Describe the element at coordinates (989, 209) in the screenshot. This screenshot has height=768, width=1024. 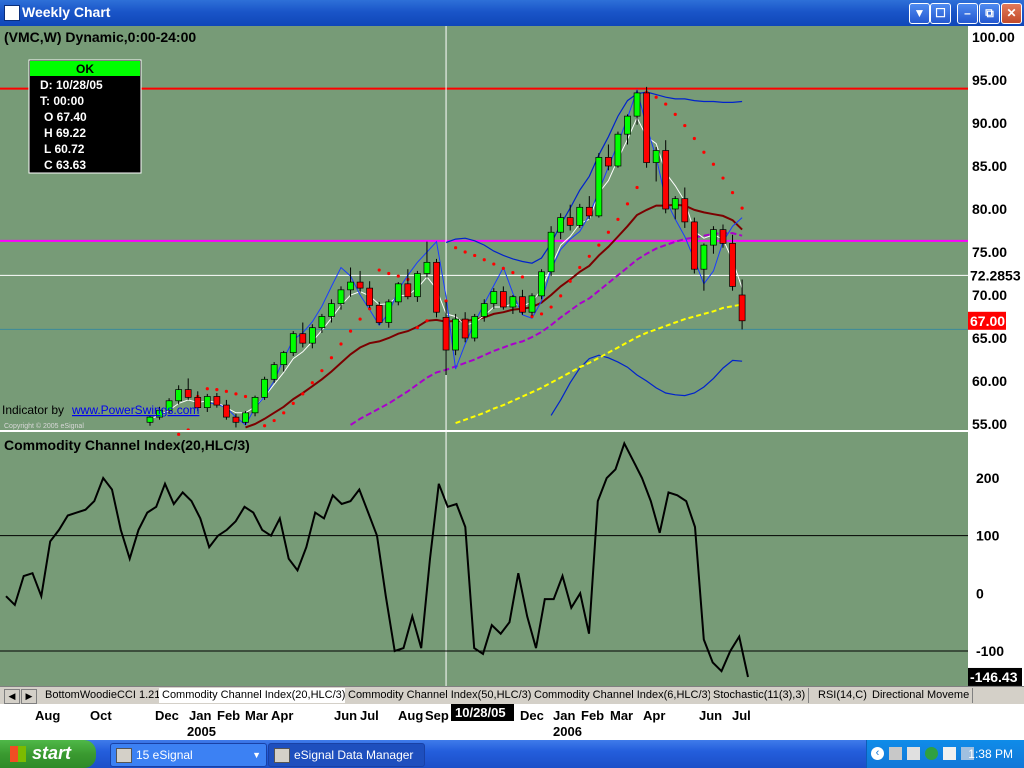
I see `price-tick-label: 80.00` at that location.